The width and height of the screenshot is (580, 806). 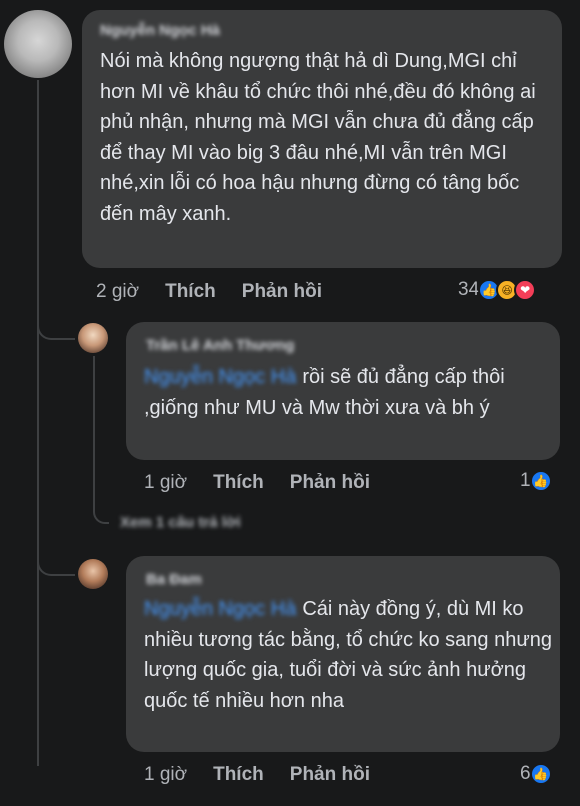 What do you see at coordinates (222, 292) in the screenshot?
I see `comment-actions: 2 giờ Thích Phản hồi` at bounding box center [222, 292].